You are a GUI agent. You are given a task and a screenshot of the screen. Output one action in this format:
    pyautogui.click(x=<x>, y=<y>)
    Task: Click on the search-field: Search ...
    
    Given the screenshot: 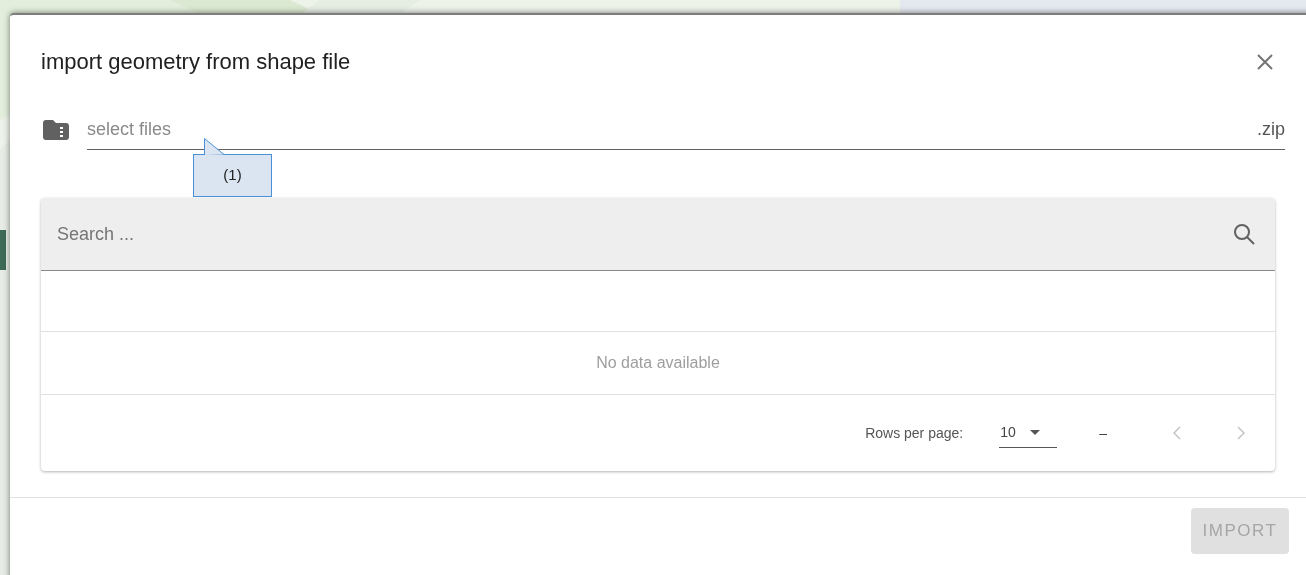 What is the action you would take?
    pyautogui.click(x=658, y=234)
    